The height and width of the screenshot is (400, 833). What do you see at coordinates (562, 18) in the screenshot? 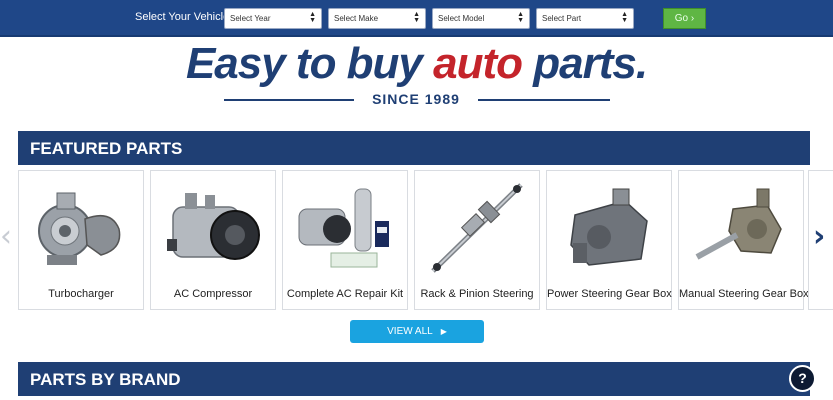
I see `part-select-value: Select Part` at bounding box center [562, 18].